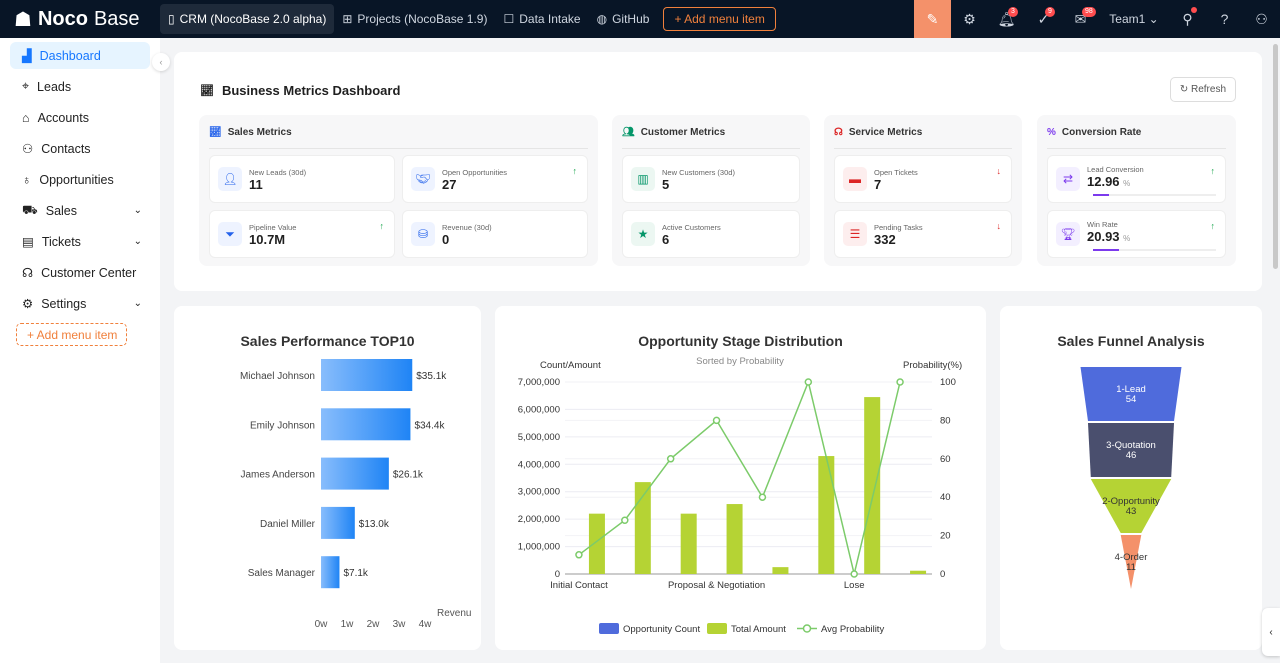 Image resolution: width=1280 pixels, height=663 pixels. I want to click on search-icon: ⚲, so click(1187, 19).